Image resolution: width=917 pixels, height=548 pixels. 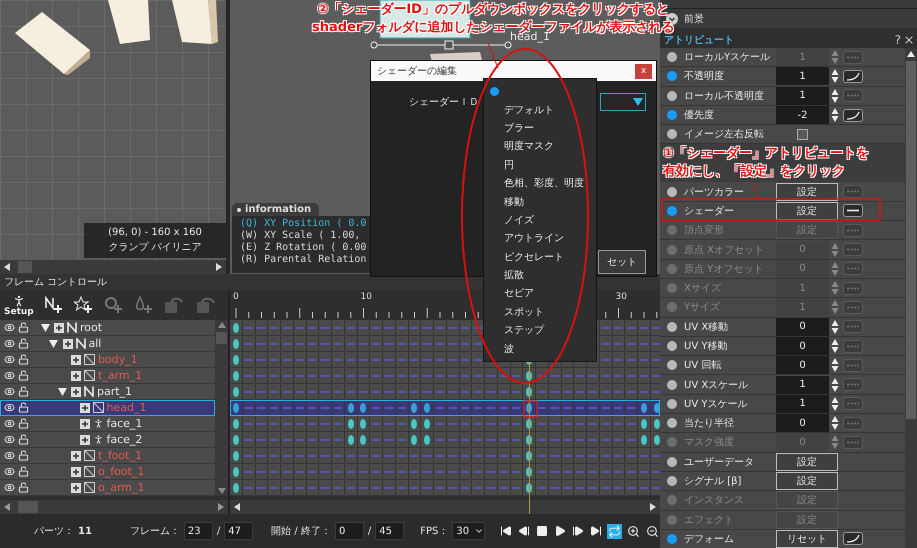 What do you see at coordinates (614, 531) in the screenshot?
I see `loop-button` at bounding box center [614, 531].